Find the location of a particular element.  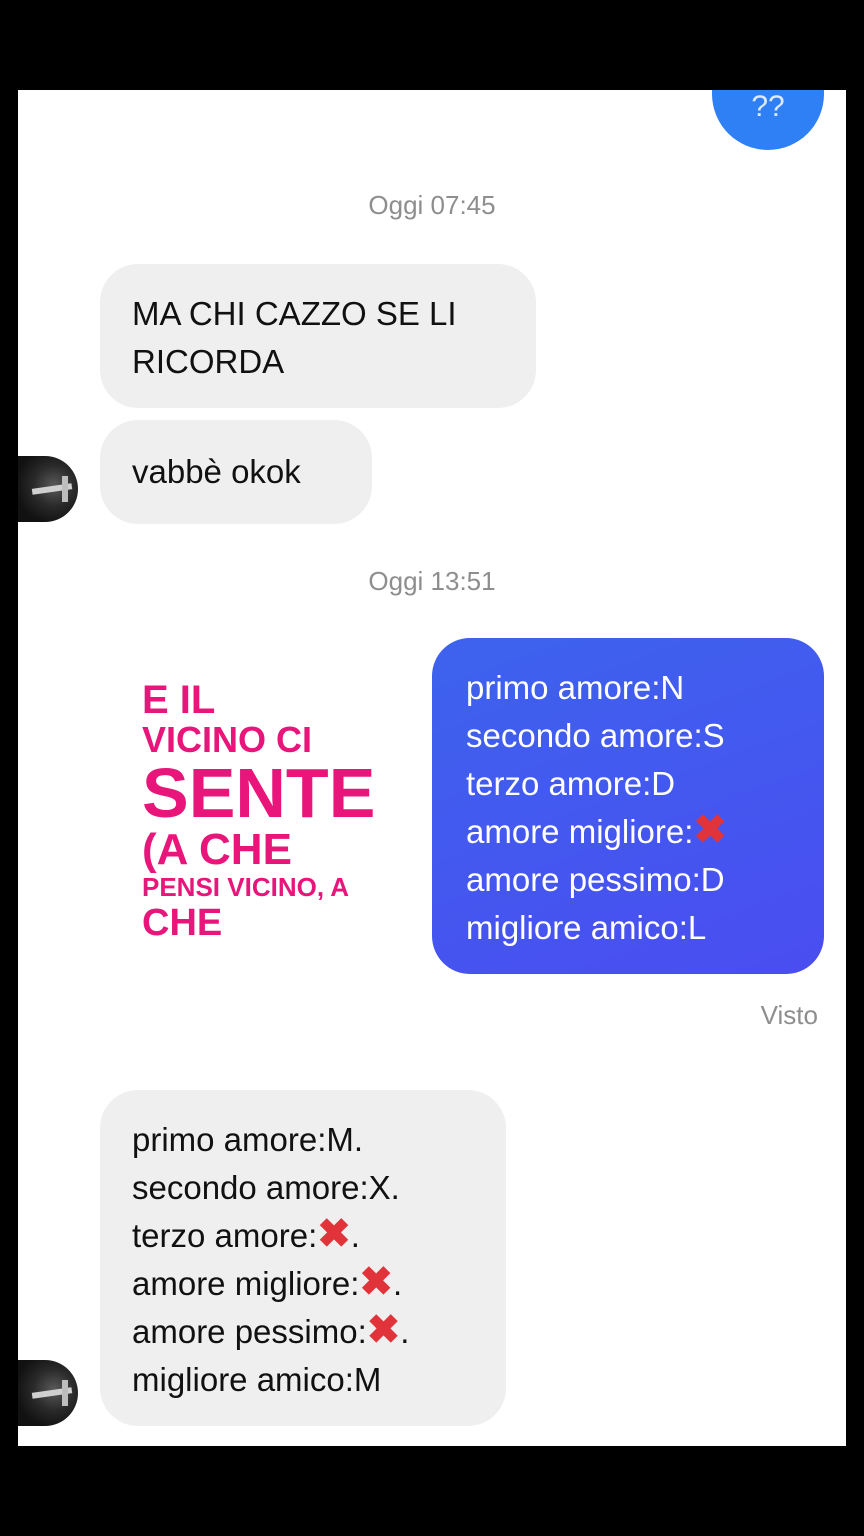

caption-line: VICINO CI is located at coordinates (227, 739).